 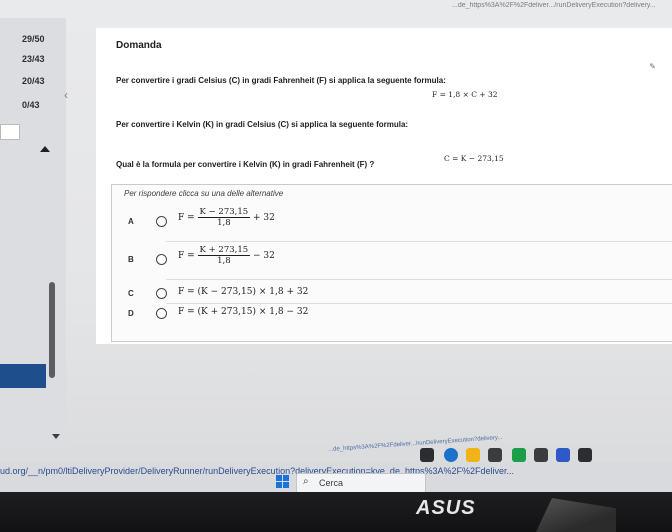 What do you see at coordinates (23, 376) in the screenshot?
I see `sidebar-active-block` at bounding box center [23, 376].